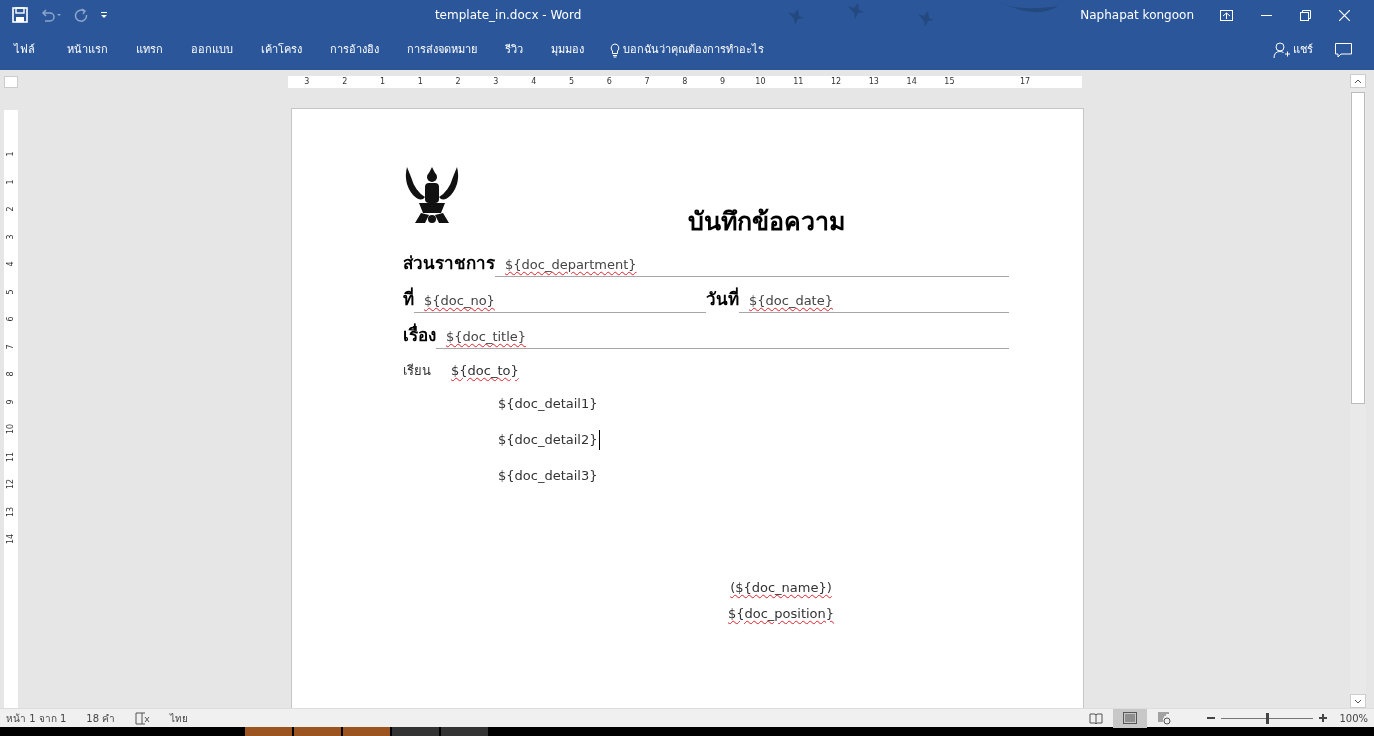 This screenshot has height=736, width=1374. Describe the element at coordinates (11, 409) in the screenshot. I see `vertical-ruler: 1 1 2 3 4 5 6 7 8 9 10 11 12 13 14` at that location.